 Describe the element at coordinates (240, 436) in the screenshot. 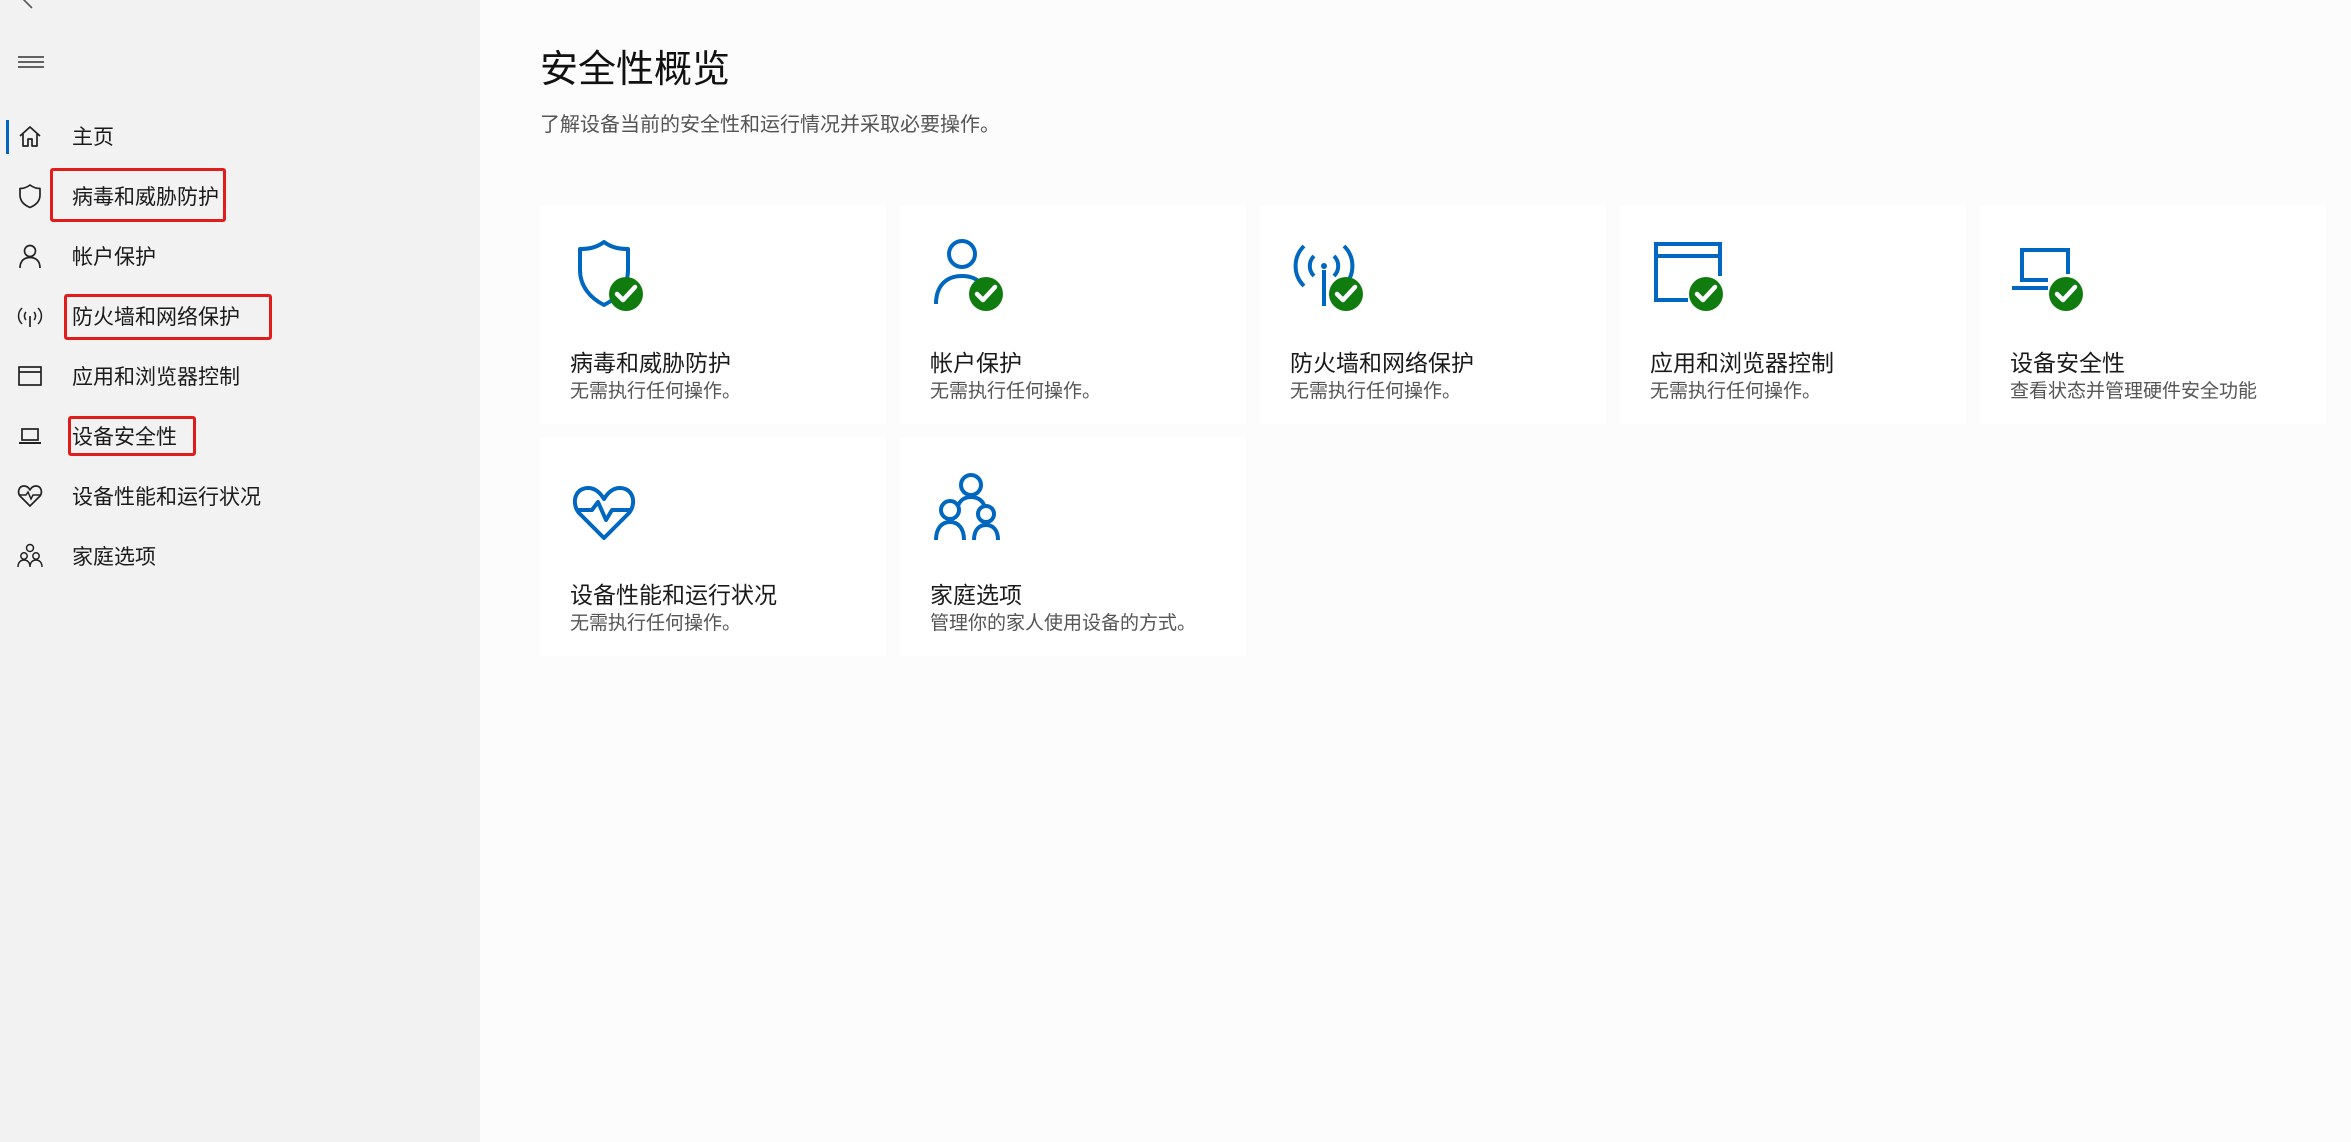

I see `sidebar-item-device-security: 设备安全性` at that location.